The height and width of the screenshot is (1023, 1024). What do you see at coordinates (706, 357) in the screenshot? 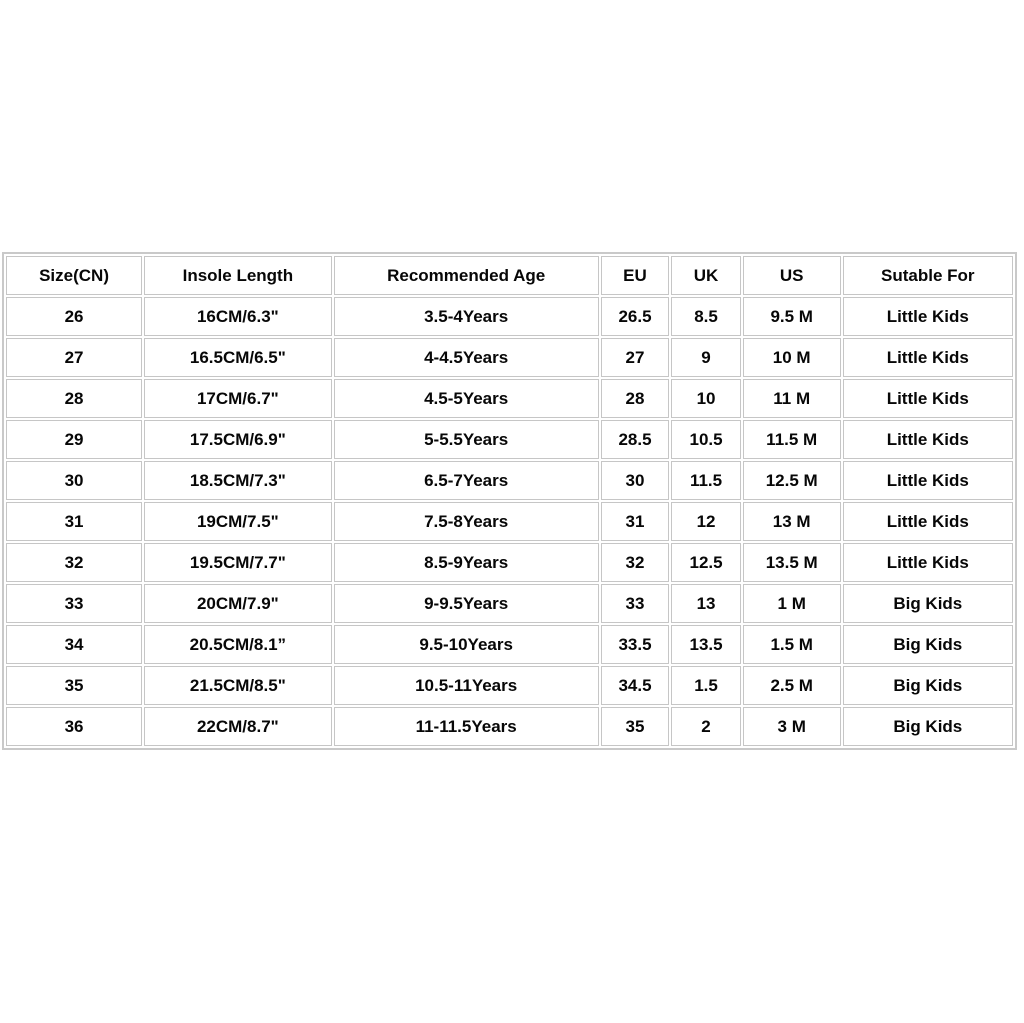
I see `cell-uk: 9` at bounding box center [706, 357].